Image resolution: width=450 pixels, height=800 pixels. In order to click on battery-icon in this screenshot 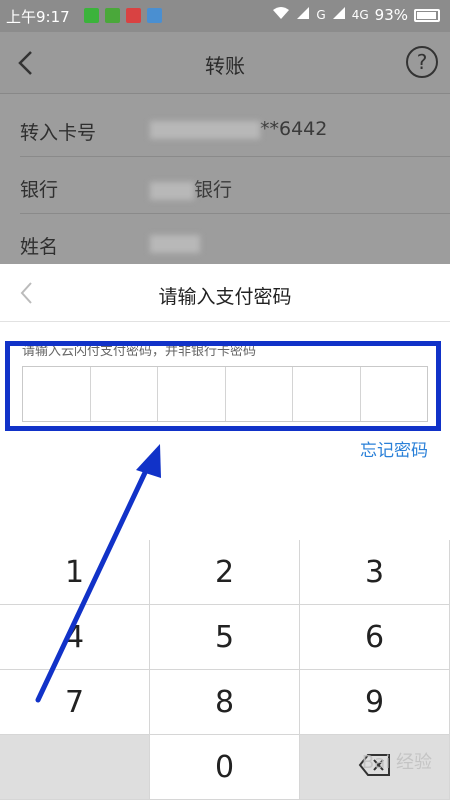, I will do `click(427, 15)`.